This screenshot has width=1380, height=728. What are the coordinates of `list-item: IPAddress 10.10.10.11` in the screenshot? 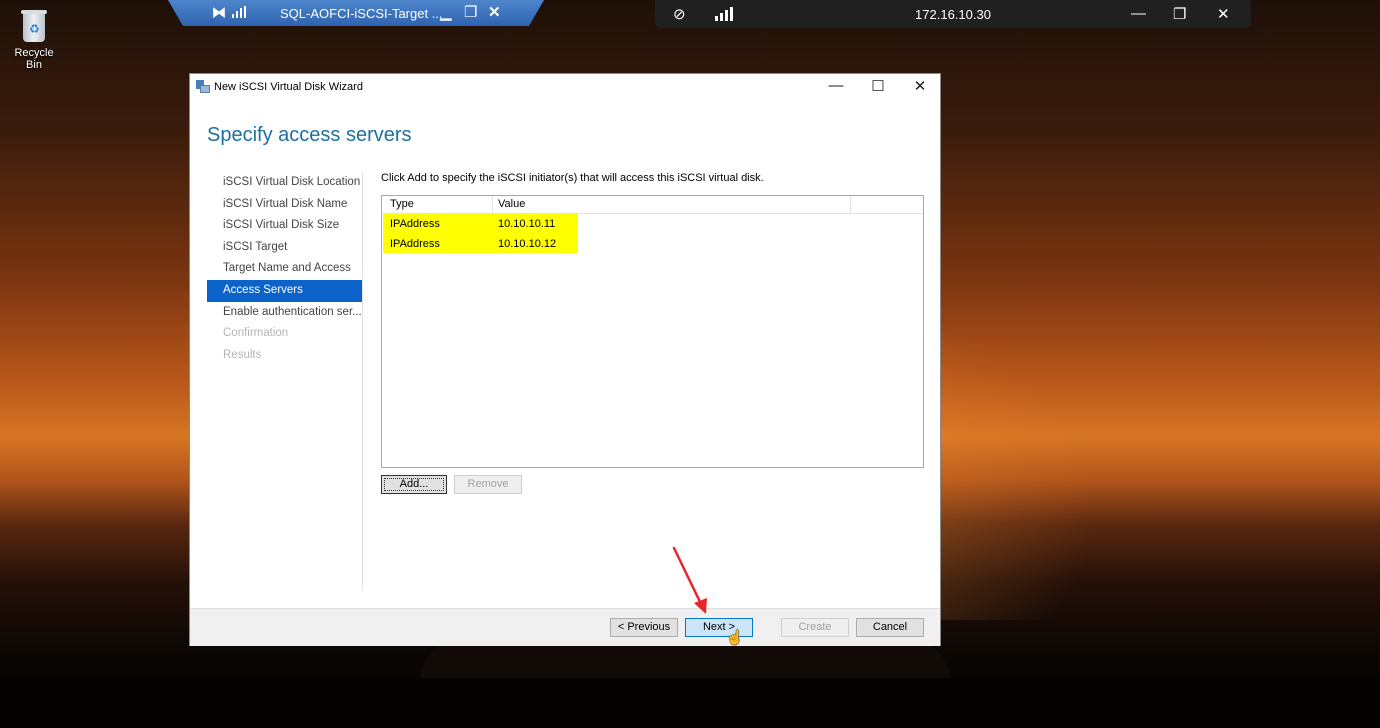 It's located at (652, 224).